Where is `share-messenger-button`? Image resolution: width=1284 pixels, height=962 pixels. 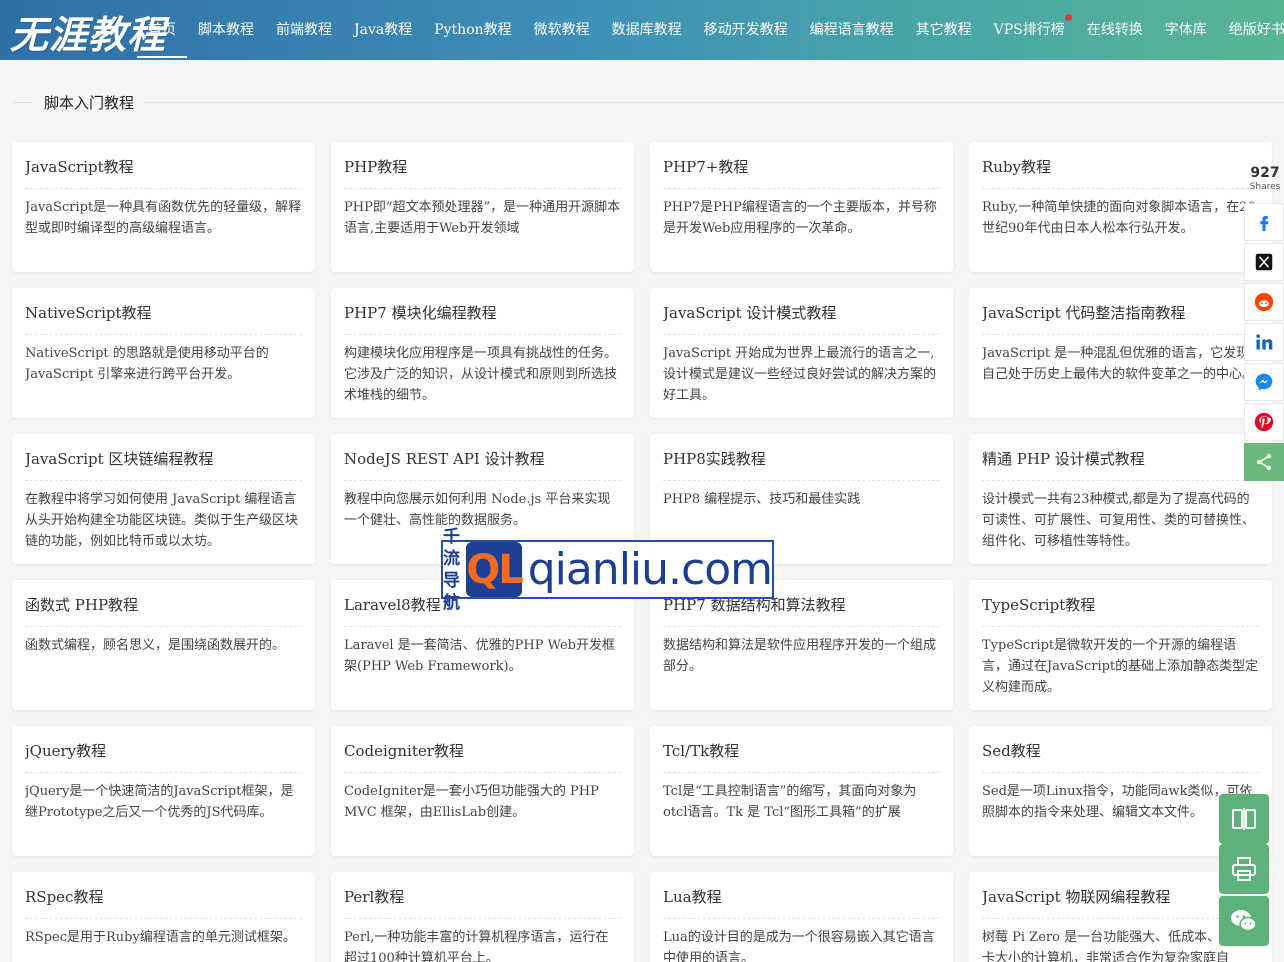
share-messenger-button is located at coordinates (1264, 382).